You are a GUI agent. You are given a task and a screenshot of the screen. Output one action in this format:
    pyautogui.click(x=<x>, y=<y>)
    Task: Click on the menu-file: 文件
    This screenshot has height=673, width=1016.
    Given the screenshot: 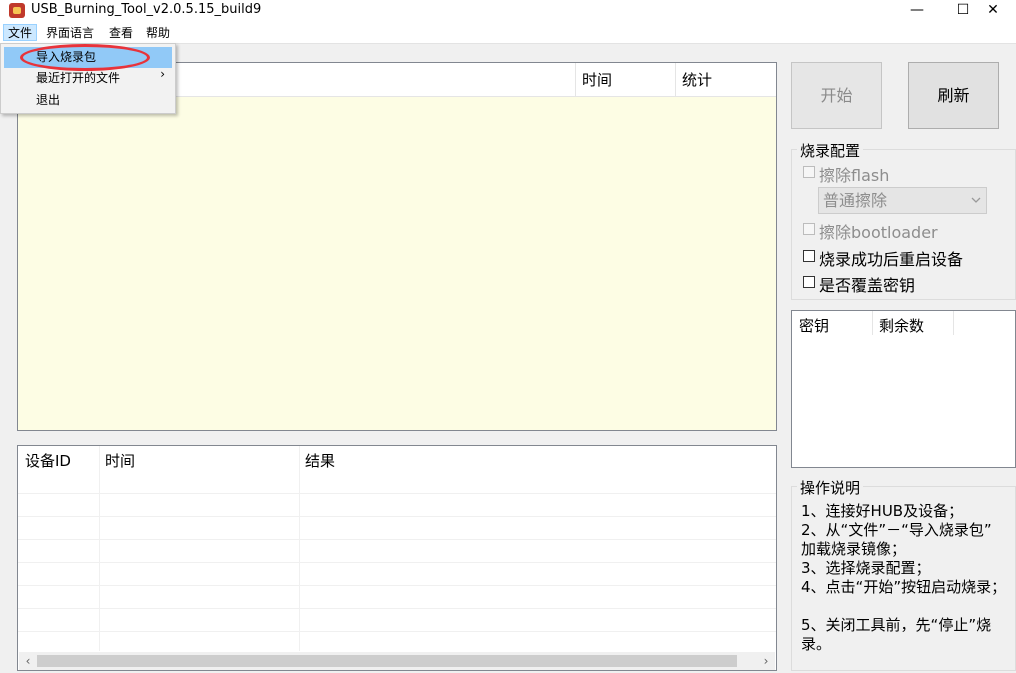 What is the action you would take?
    pyautogui.click(x=20, y=32)
    